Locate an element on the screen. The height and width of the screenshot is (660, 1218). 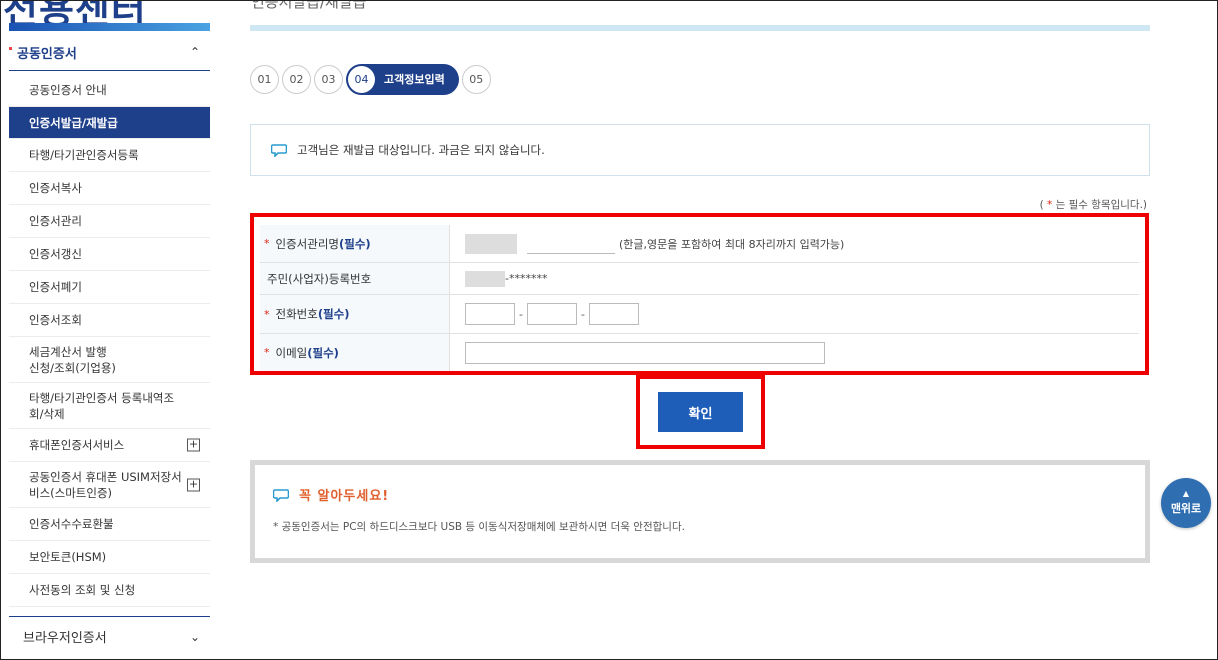
sidebar-item: 인증서수수료환불 is located at coordinates (109, 524).